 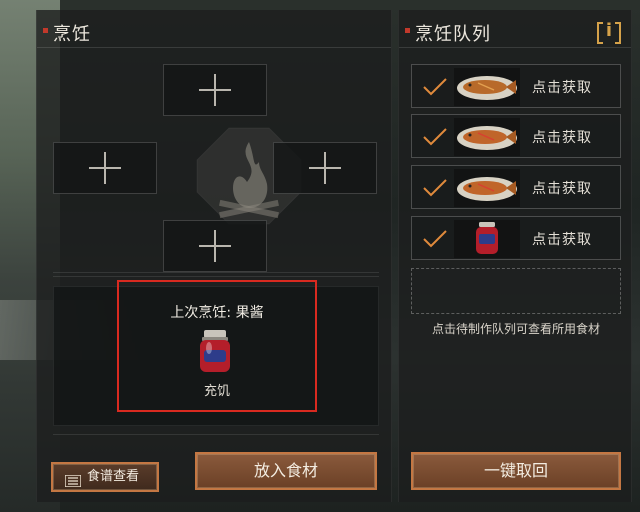 What do you see at coordinates (516, 291) in the screenshot?
I see `queue-empty-slot` at bounding box center [516, 291].